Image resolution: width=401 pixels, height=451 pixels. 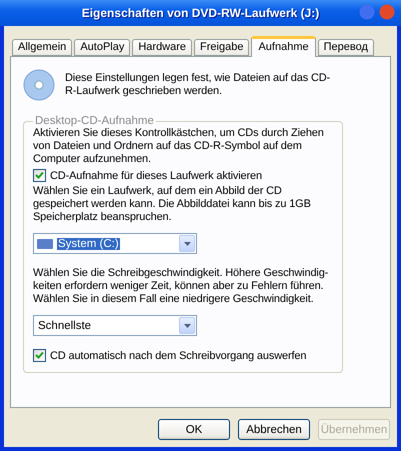 What do you see at coordinates (346, 47) in the screenshot?
I see `tab: Перевод` at bounding box center [346, 47].